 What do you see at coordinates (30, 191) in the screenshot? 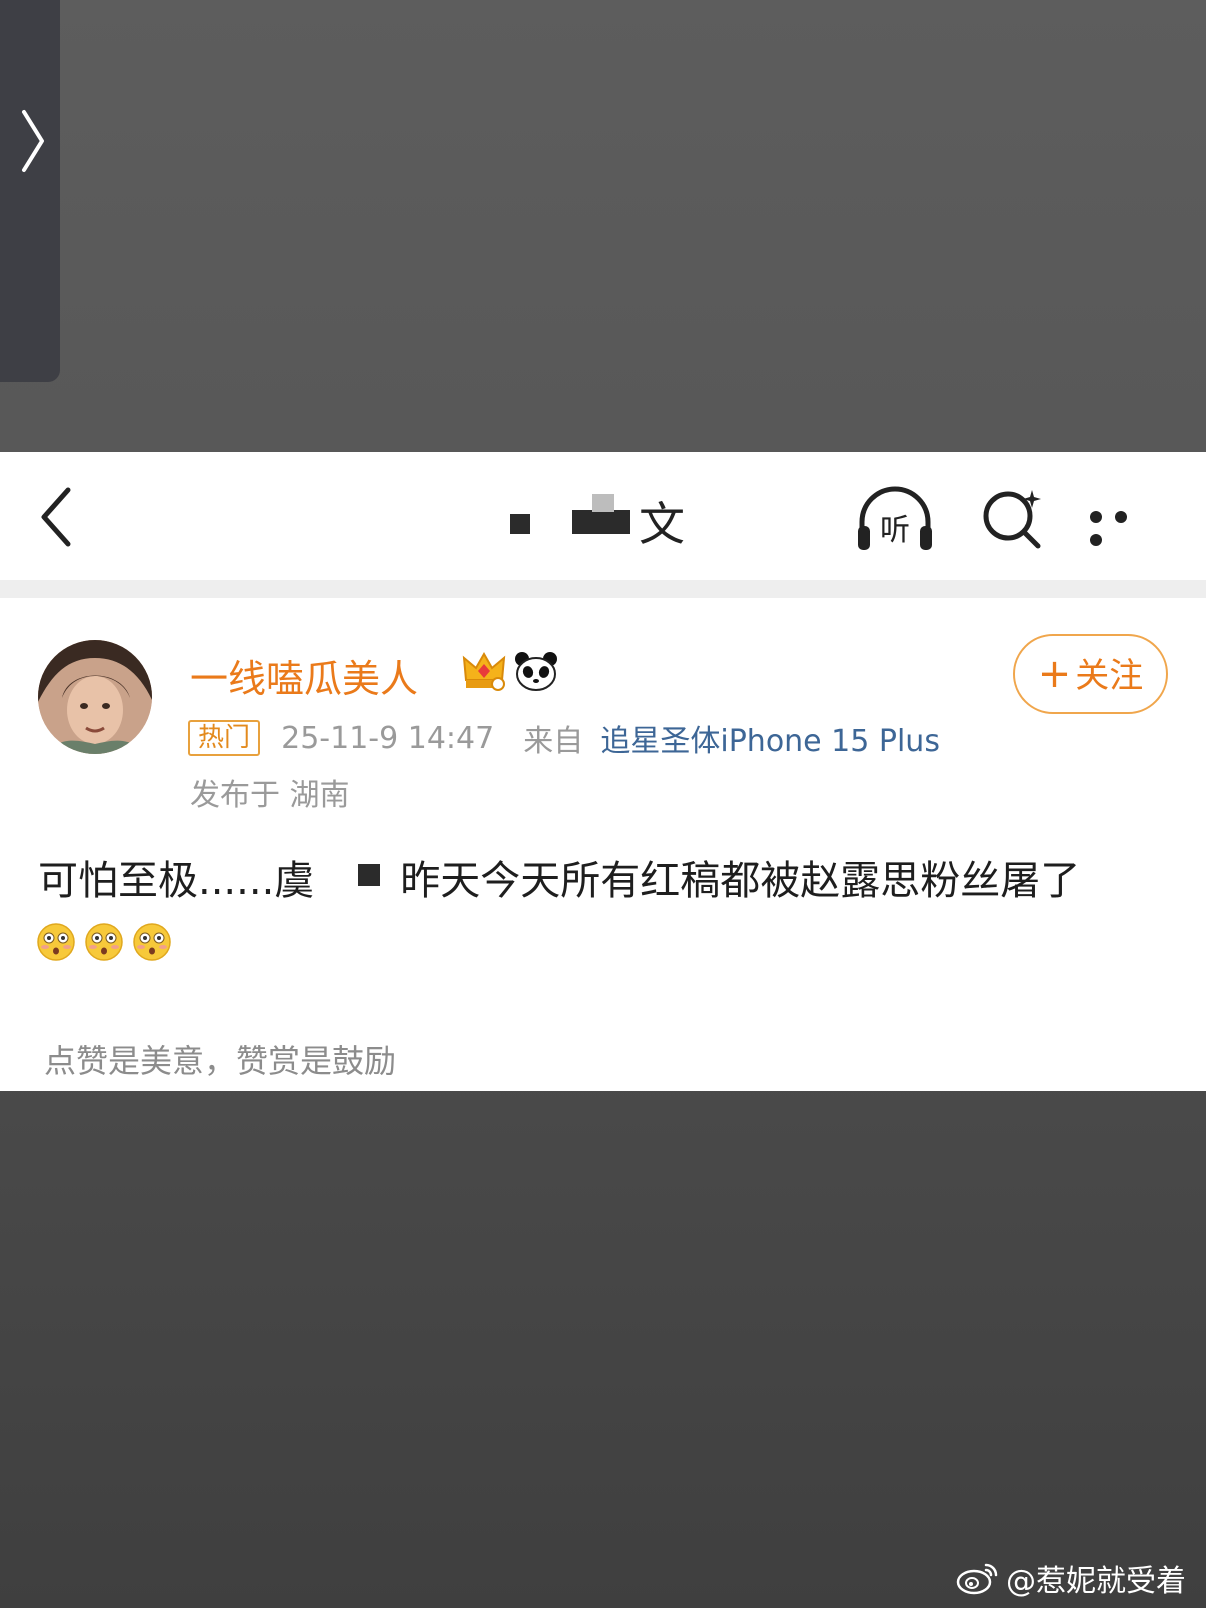
I see `side-tab` at bounding box center [30, 191].